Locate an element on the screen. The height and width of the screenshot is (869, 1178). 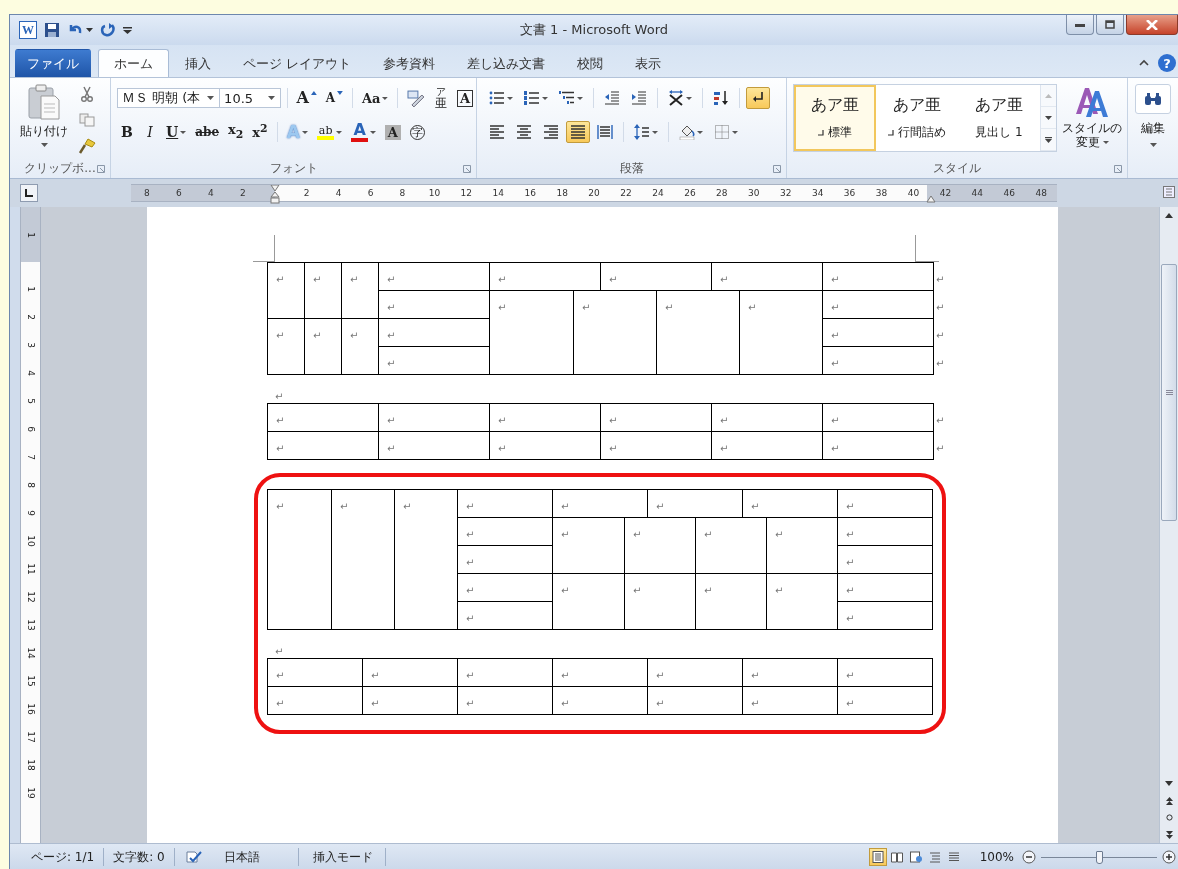
more-icon is located at coordinates (1048, 139).